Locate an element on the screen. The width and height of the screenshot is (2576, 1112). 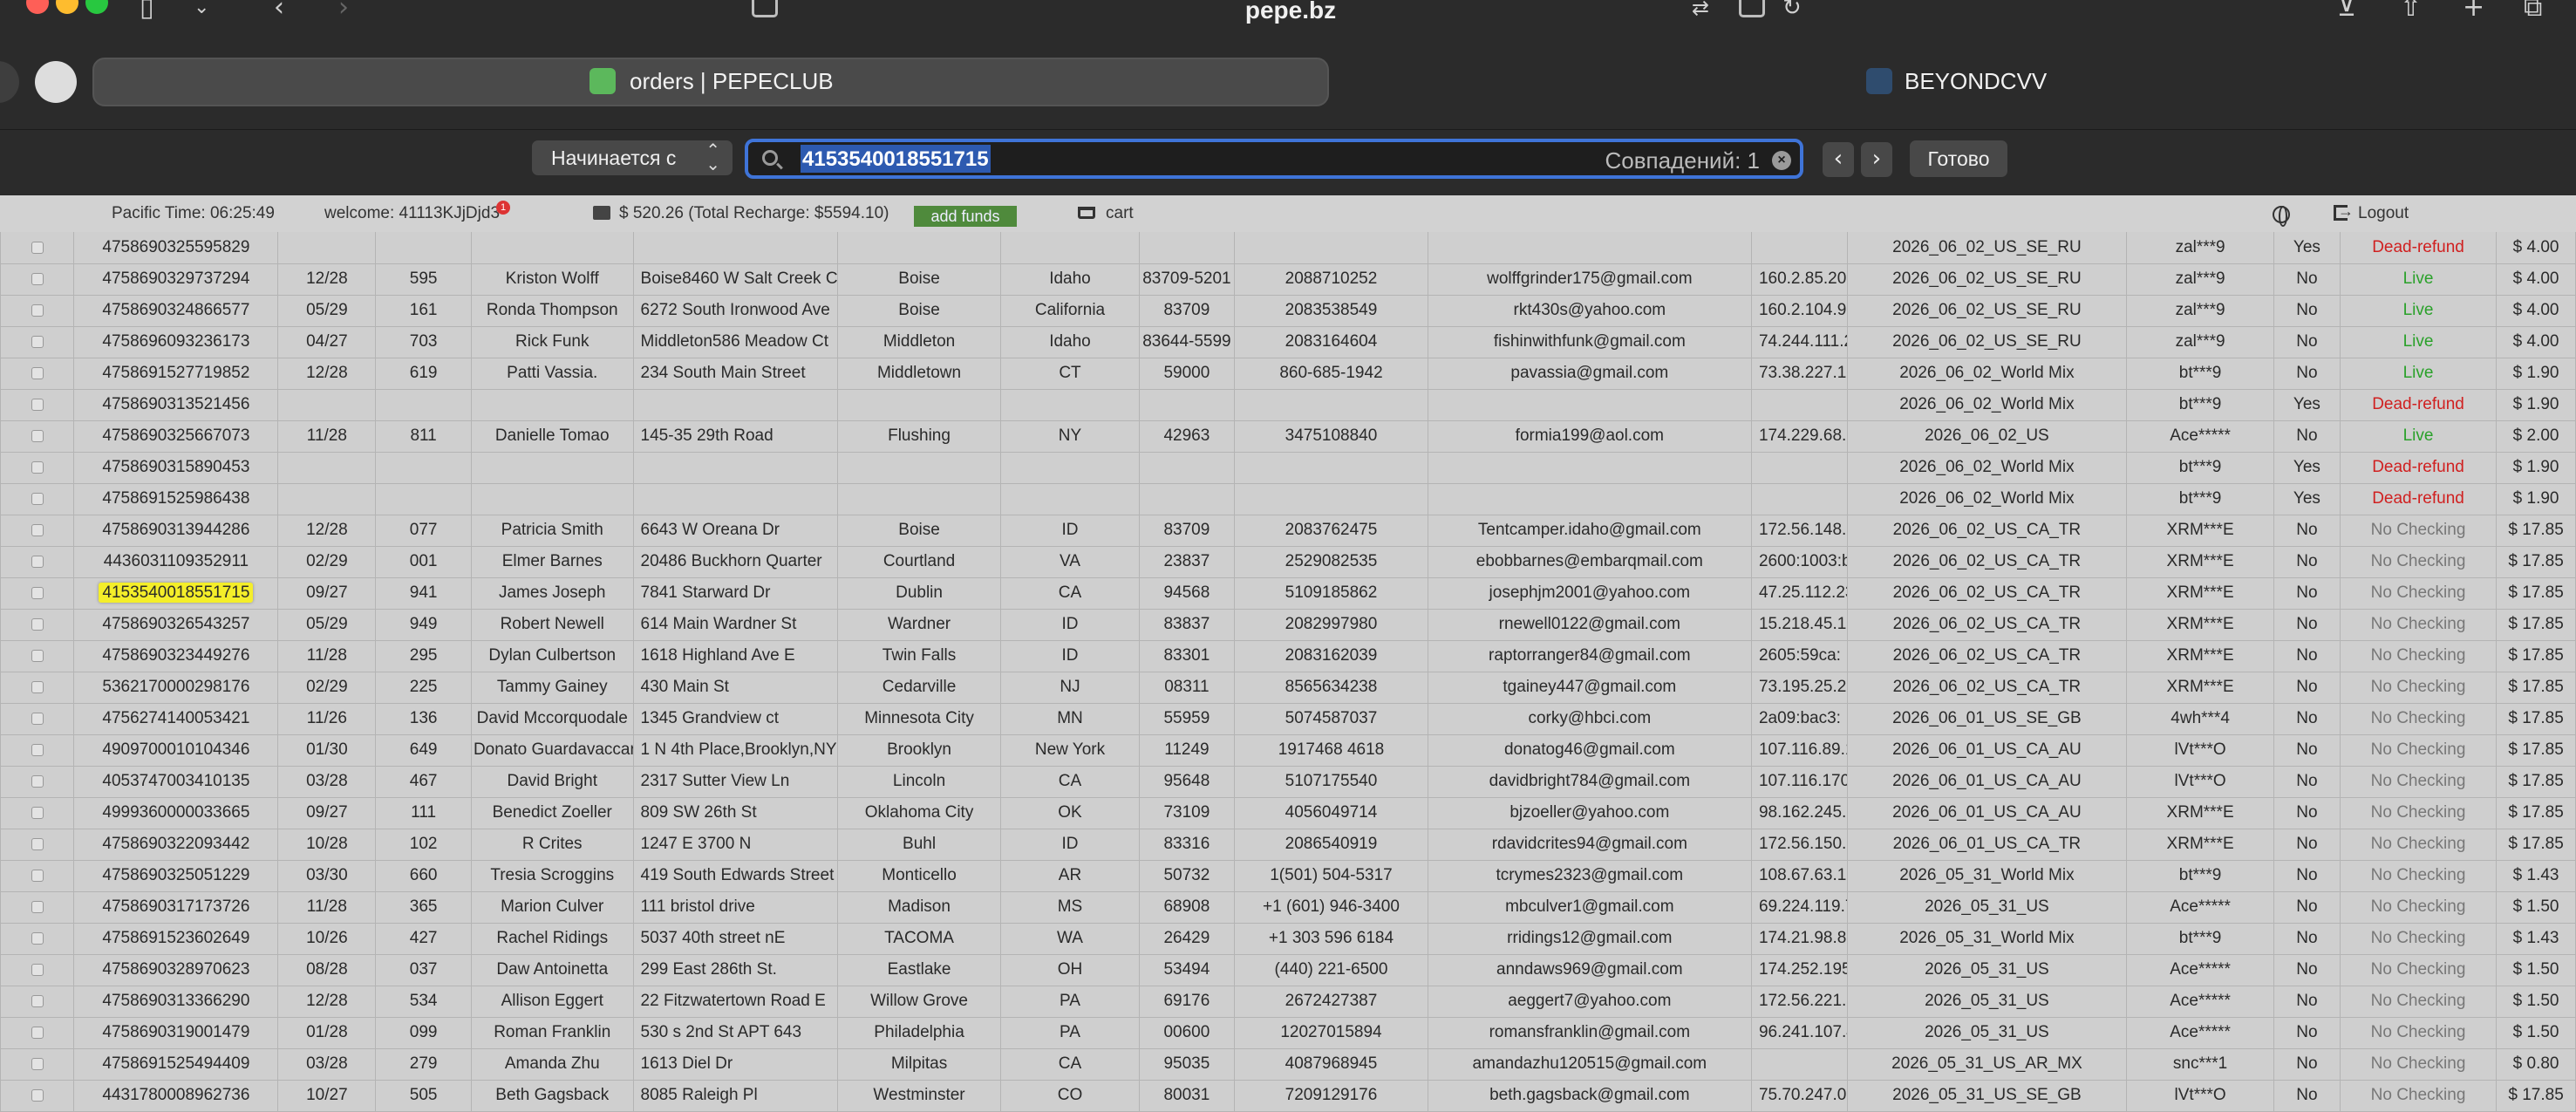
zip-text: 08311 is located at coordinates (1187, 687).